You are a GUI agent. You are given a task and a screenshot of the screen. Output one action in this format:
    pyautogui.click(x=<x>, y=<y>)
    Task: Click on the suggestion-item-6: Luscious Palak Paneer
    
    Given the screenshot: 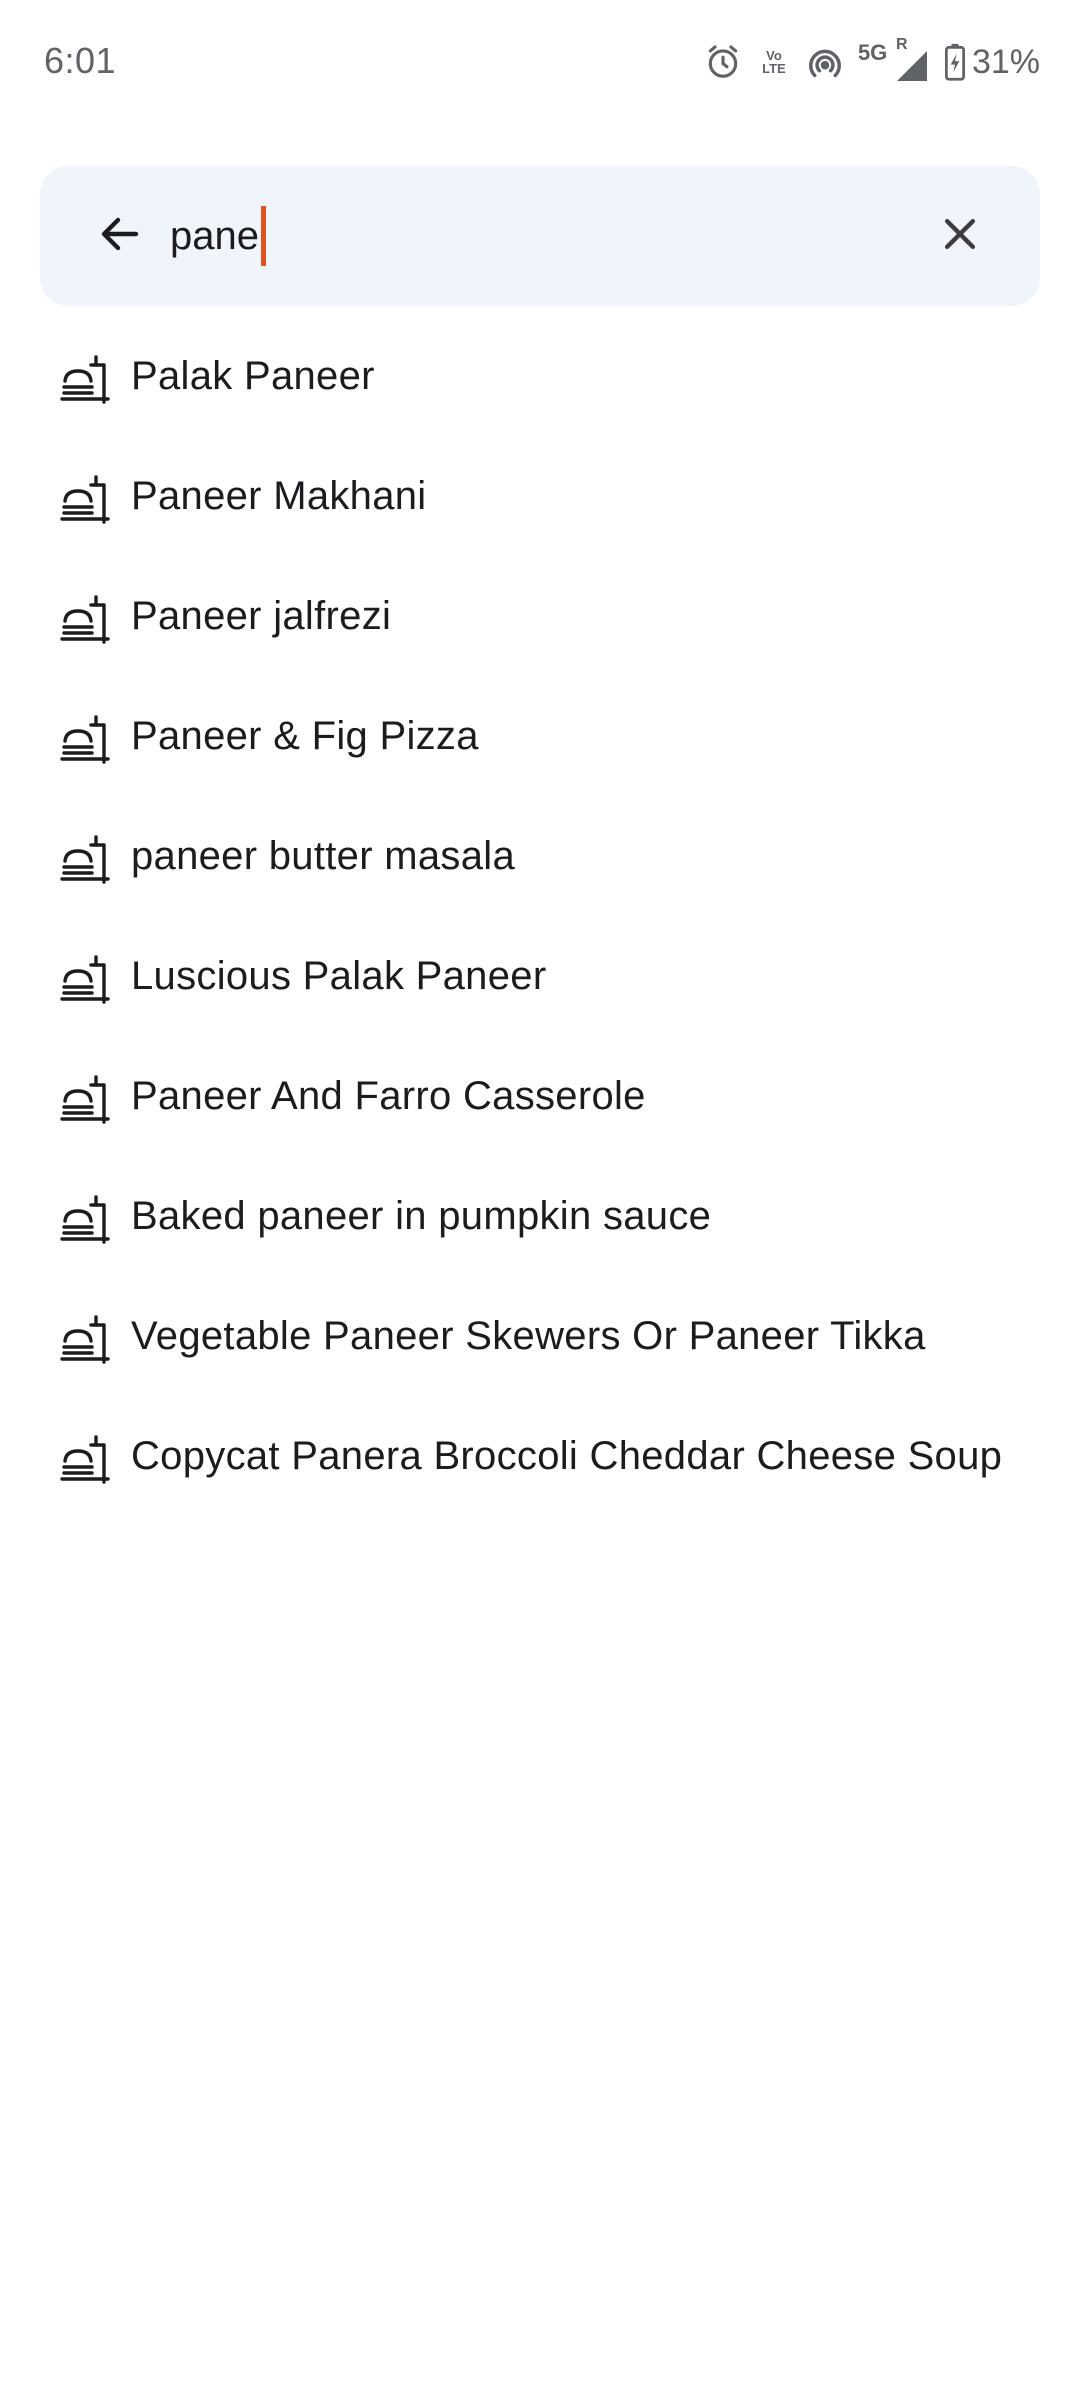 What is the action you would take?
    pyautogui.click(x=540, y=976)
    